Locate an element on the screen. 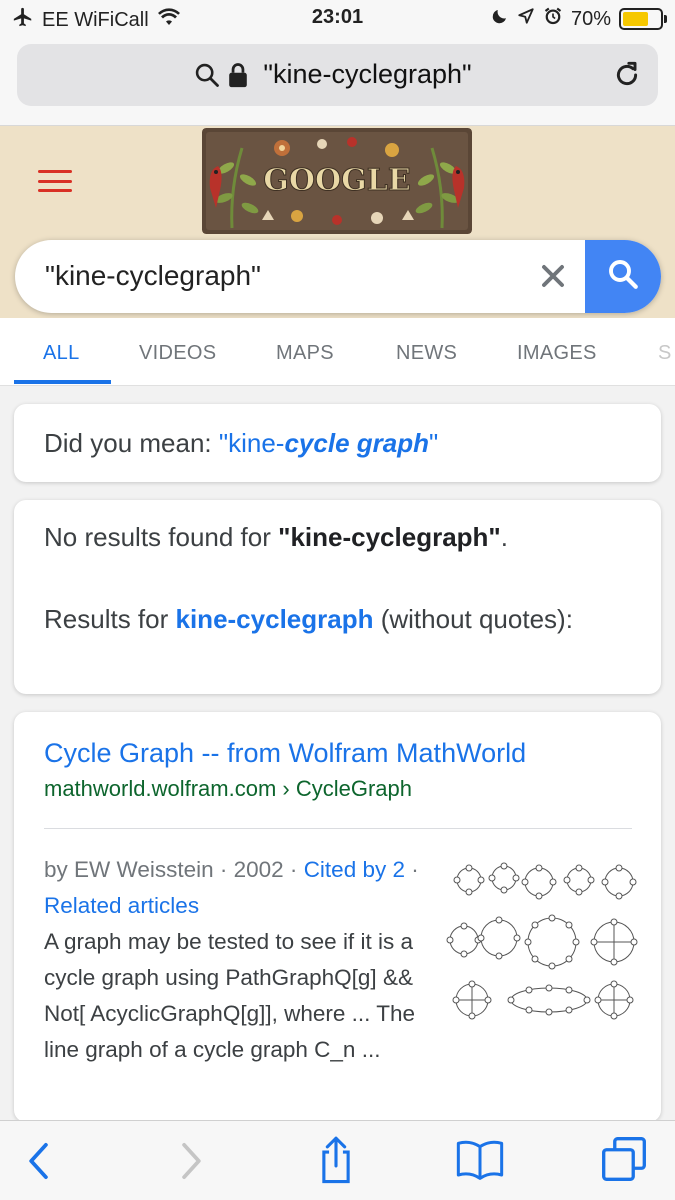  status-bar: EE WiFiCall 23:01 70% is located at coordinates (337, 19).